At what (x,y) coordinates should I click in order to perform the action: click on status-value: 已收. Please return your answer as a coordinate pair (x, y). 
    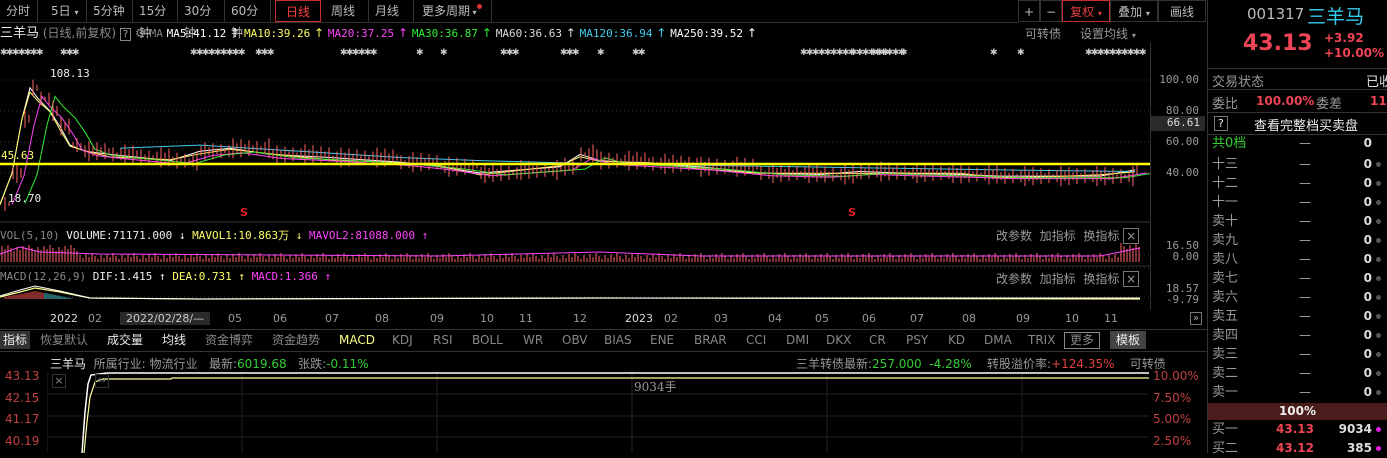
    Looking at the image, I should click on (1376, 82).